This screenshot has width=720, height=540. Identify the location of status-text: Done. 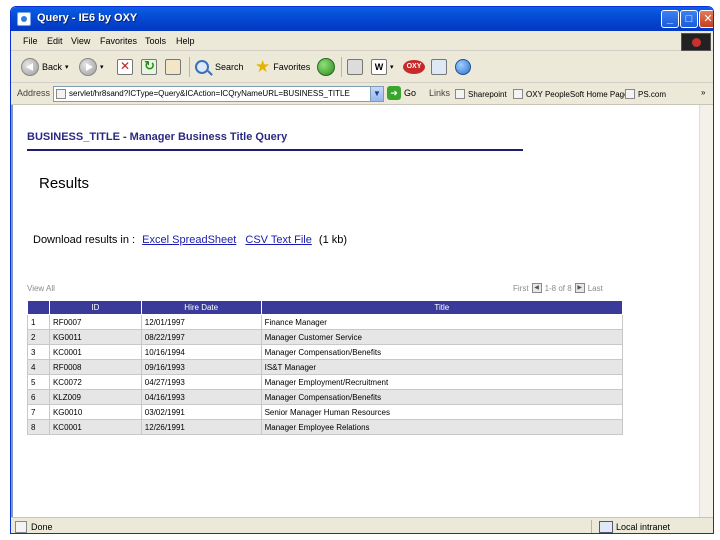
(42, 527).